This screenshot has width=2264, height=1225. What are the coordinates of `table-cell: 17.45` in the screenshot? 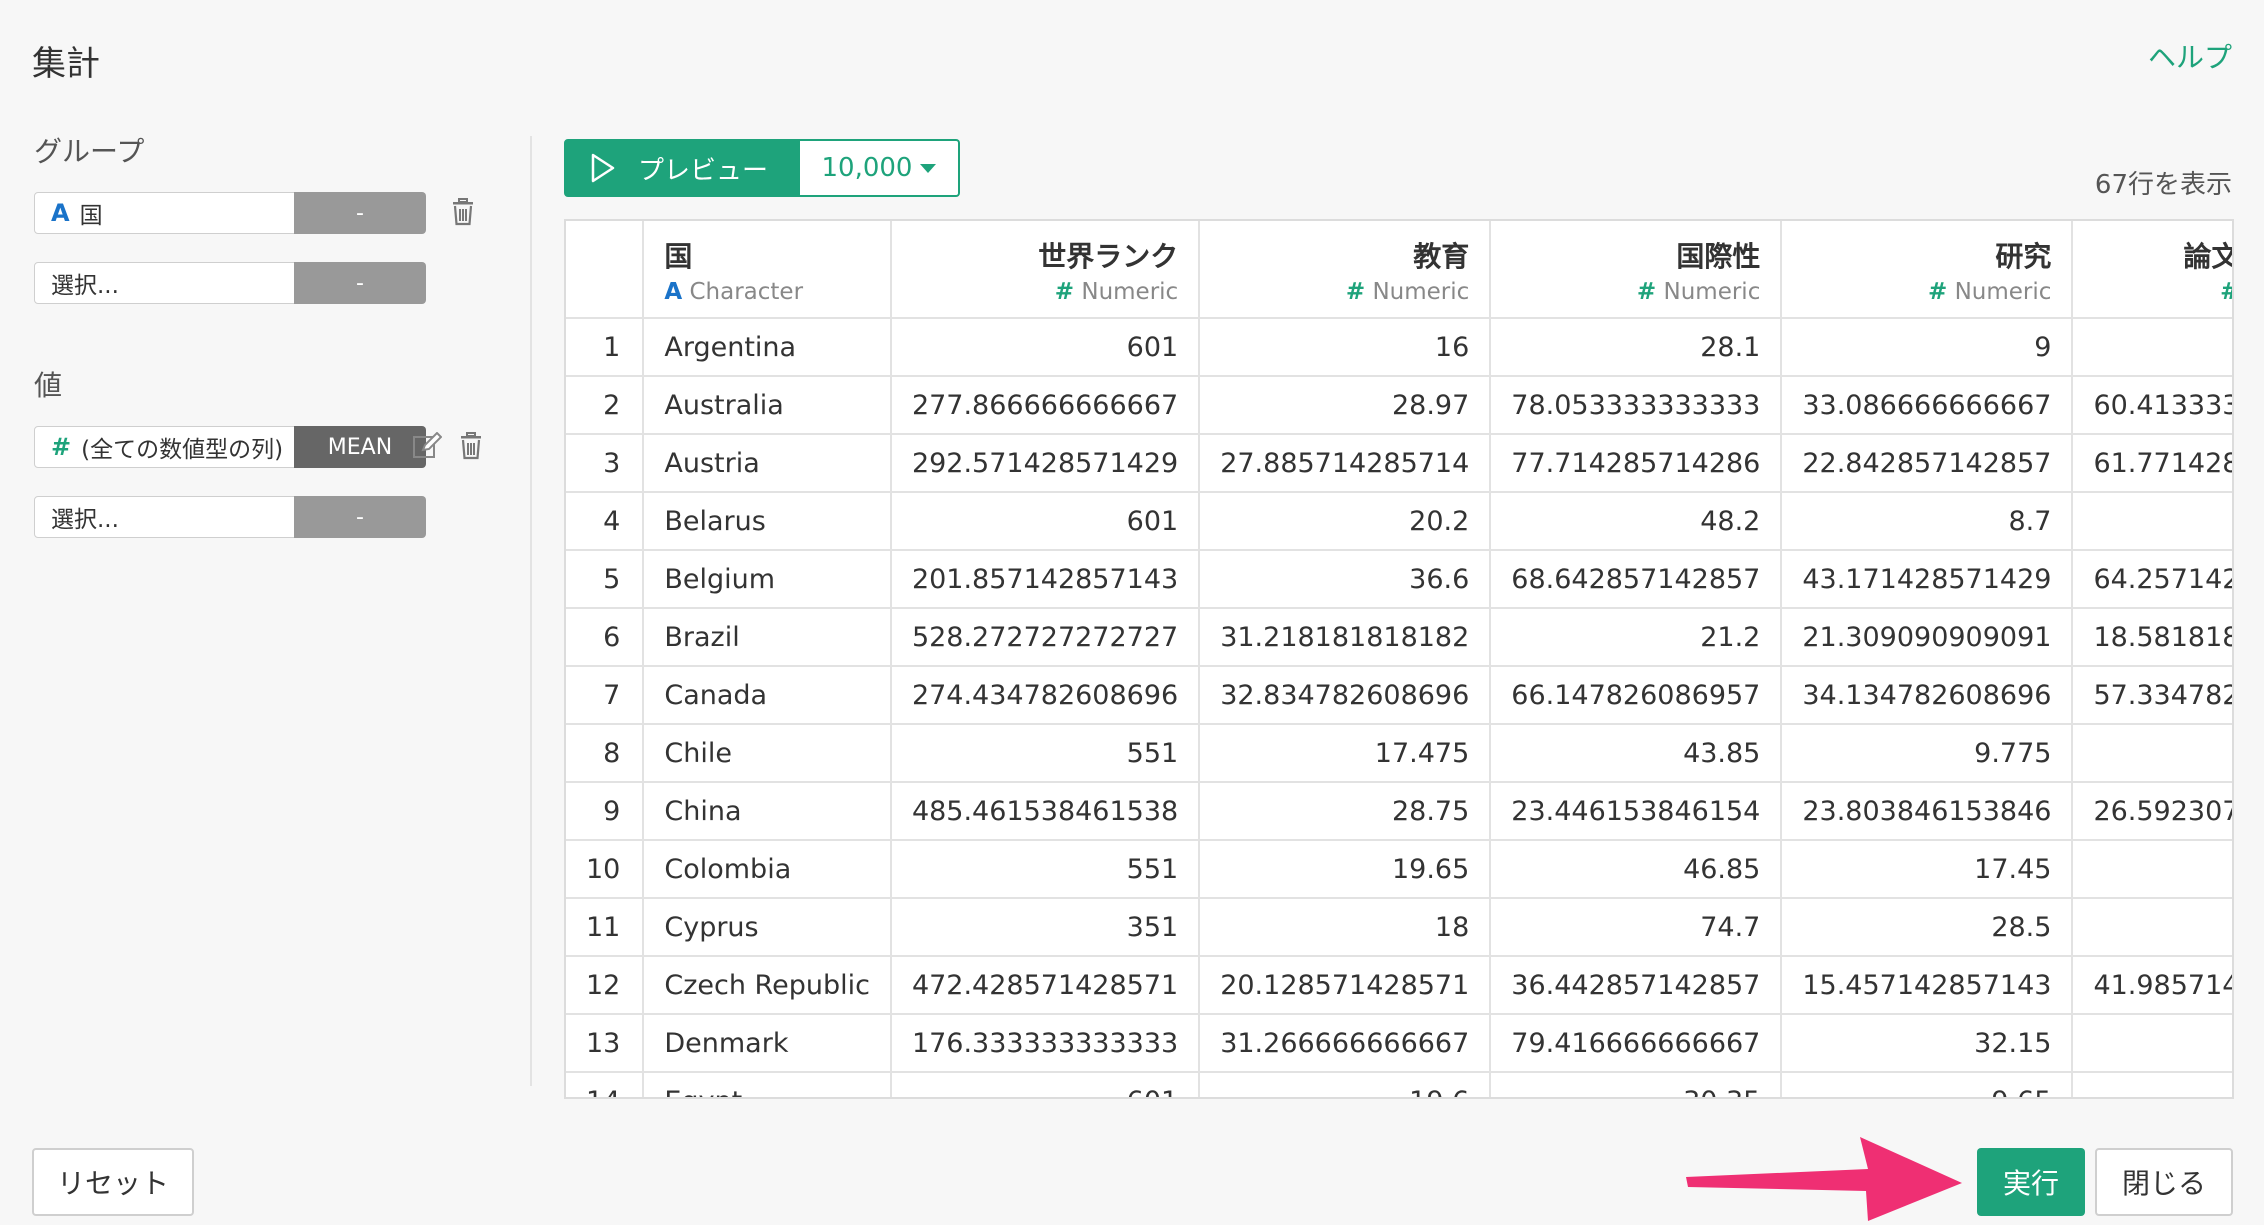 It's located at (1927, 869).